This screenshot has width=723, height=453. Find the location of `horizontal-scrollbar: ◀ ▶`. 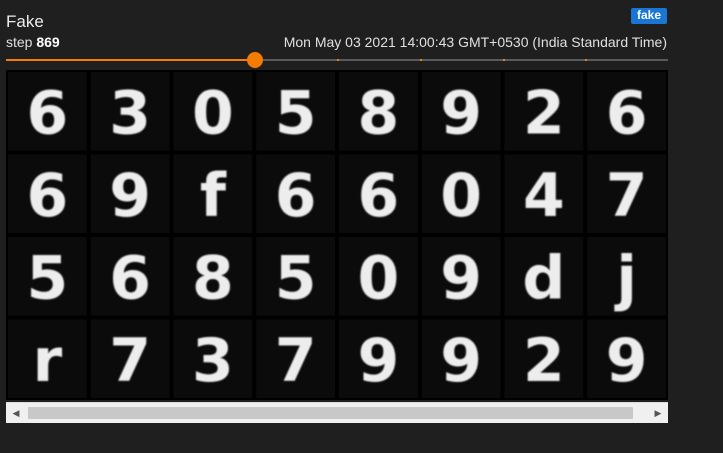

horizontal-scrollbar: ◀ ▶ is located at coordinates (337, 412).